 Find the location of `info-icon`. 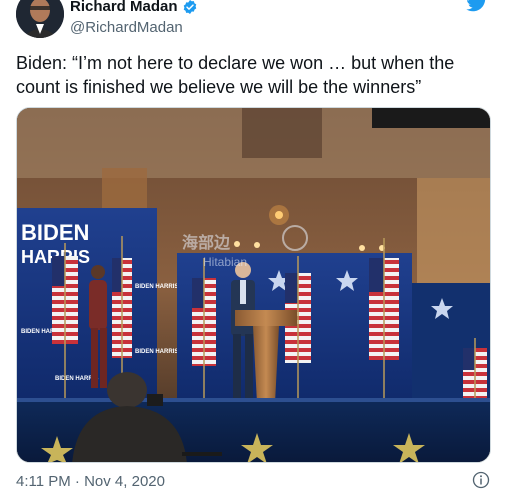

info-icon is located at coordinates (481, 480).